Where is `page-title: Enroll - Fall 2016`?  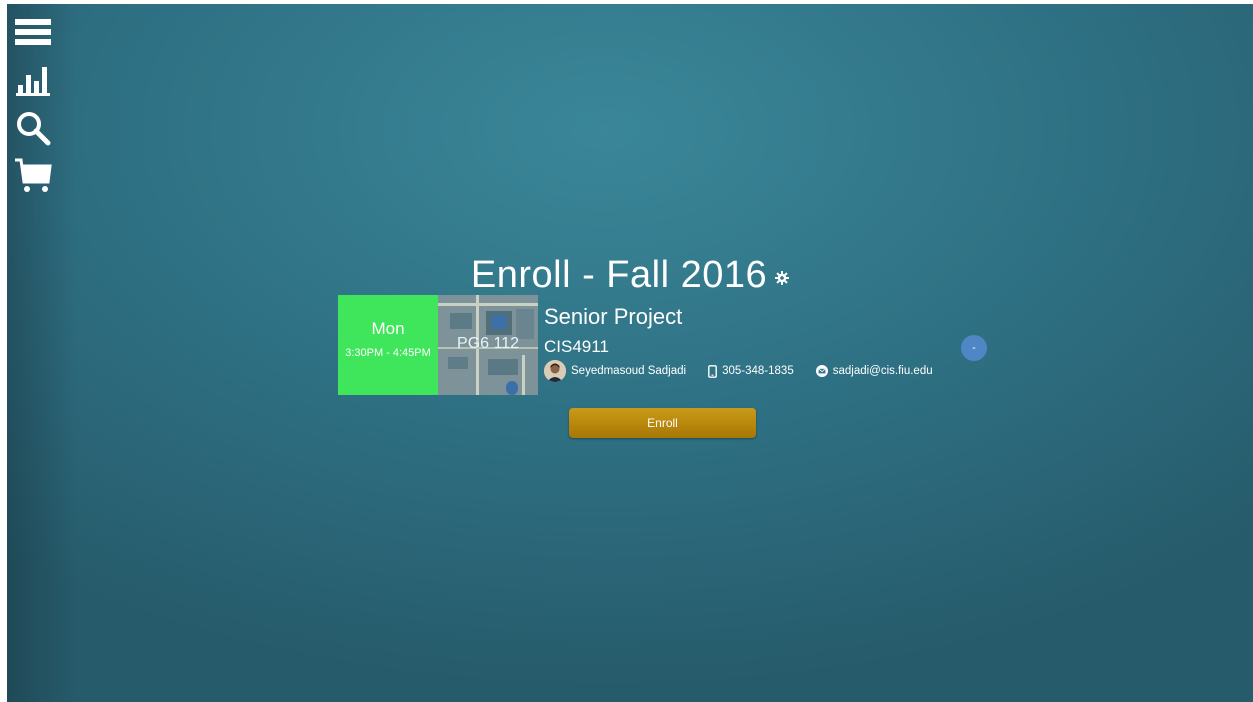
page-title: Enroll - Fall 2016 is located at coordinates (630, 275).